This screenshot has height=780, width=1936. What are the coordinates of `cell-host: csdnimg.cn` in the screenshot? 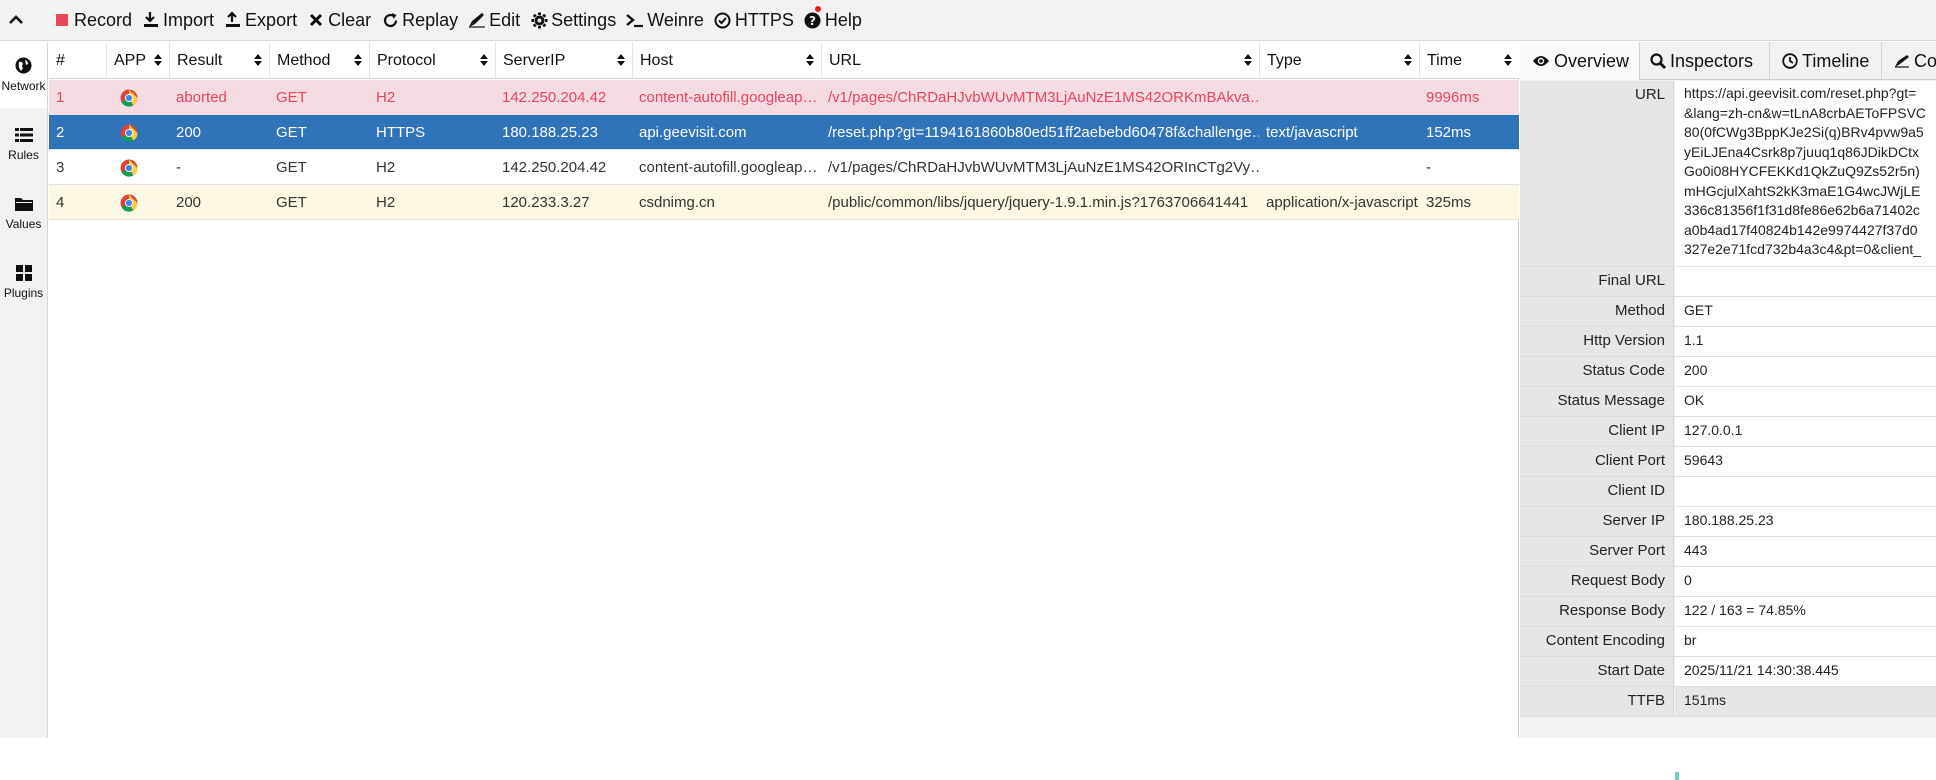 It's located at (677, 202).